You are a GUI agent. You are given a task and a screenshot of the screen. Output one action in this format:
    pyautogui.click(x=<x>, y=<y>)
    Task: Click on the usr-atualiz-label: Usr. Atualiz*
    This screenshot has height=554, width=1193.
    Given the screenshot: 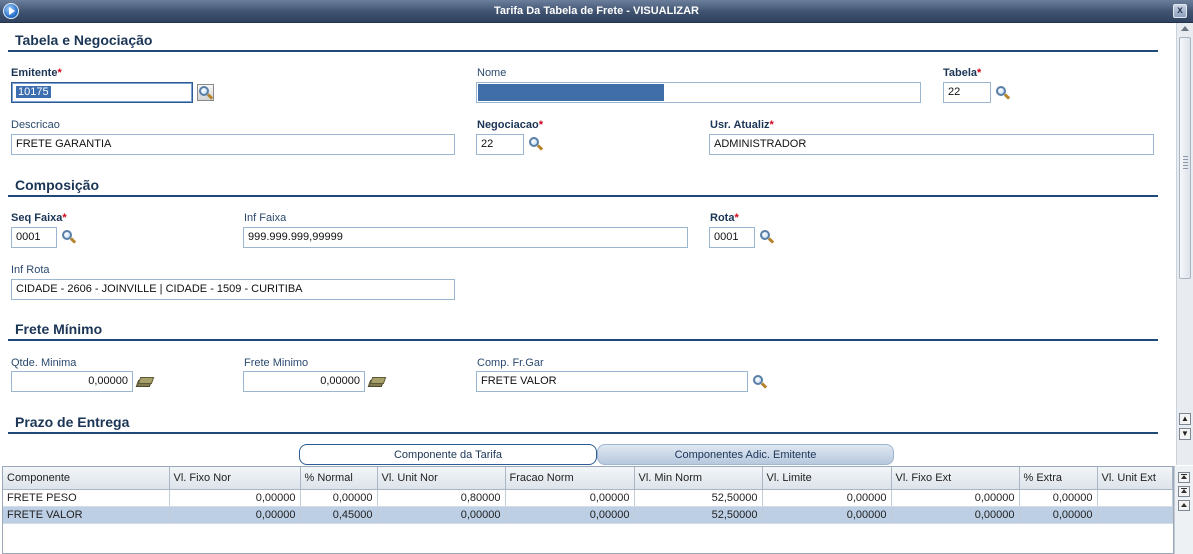 What is the action you would take?
    pyautogui.click(x=742, y=125)
    